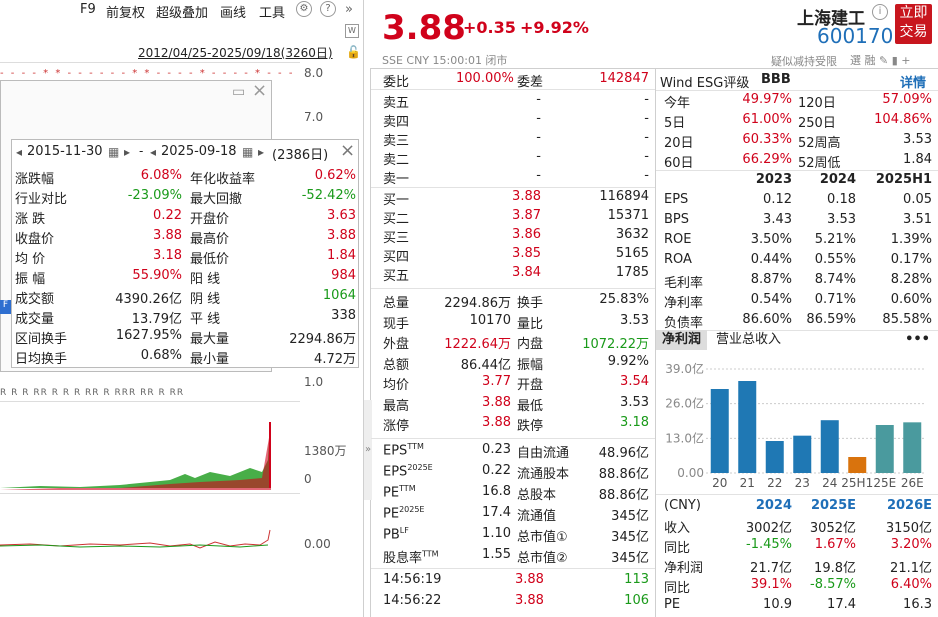 Image resolution: width=938 pixels, height=617 pixels. What do you see at coordinates (238, 92) in the screenshot?
I see `window-restore-icon: ▭` at bounding box center [238, 92].